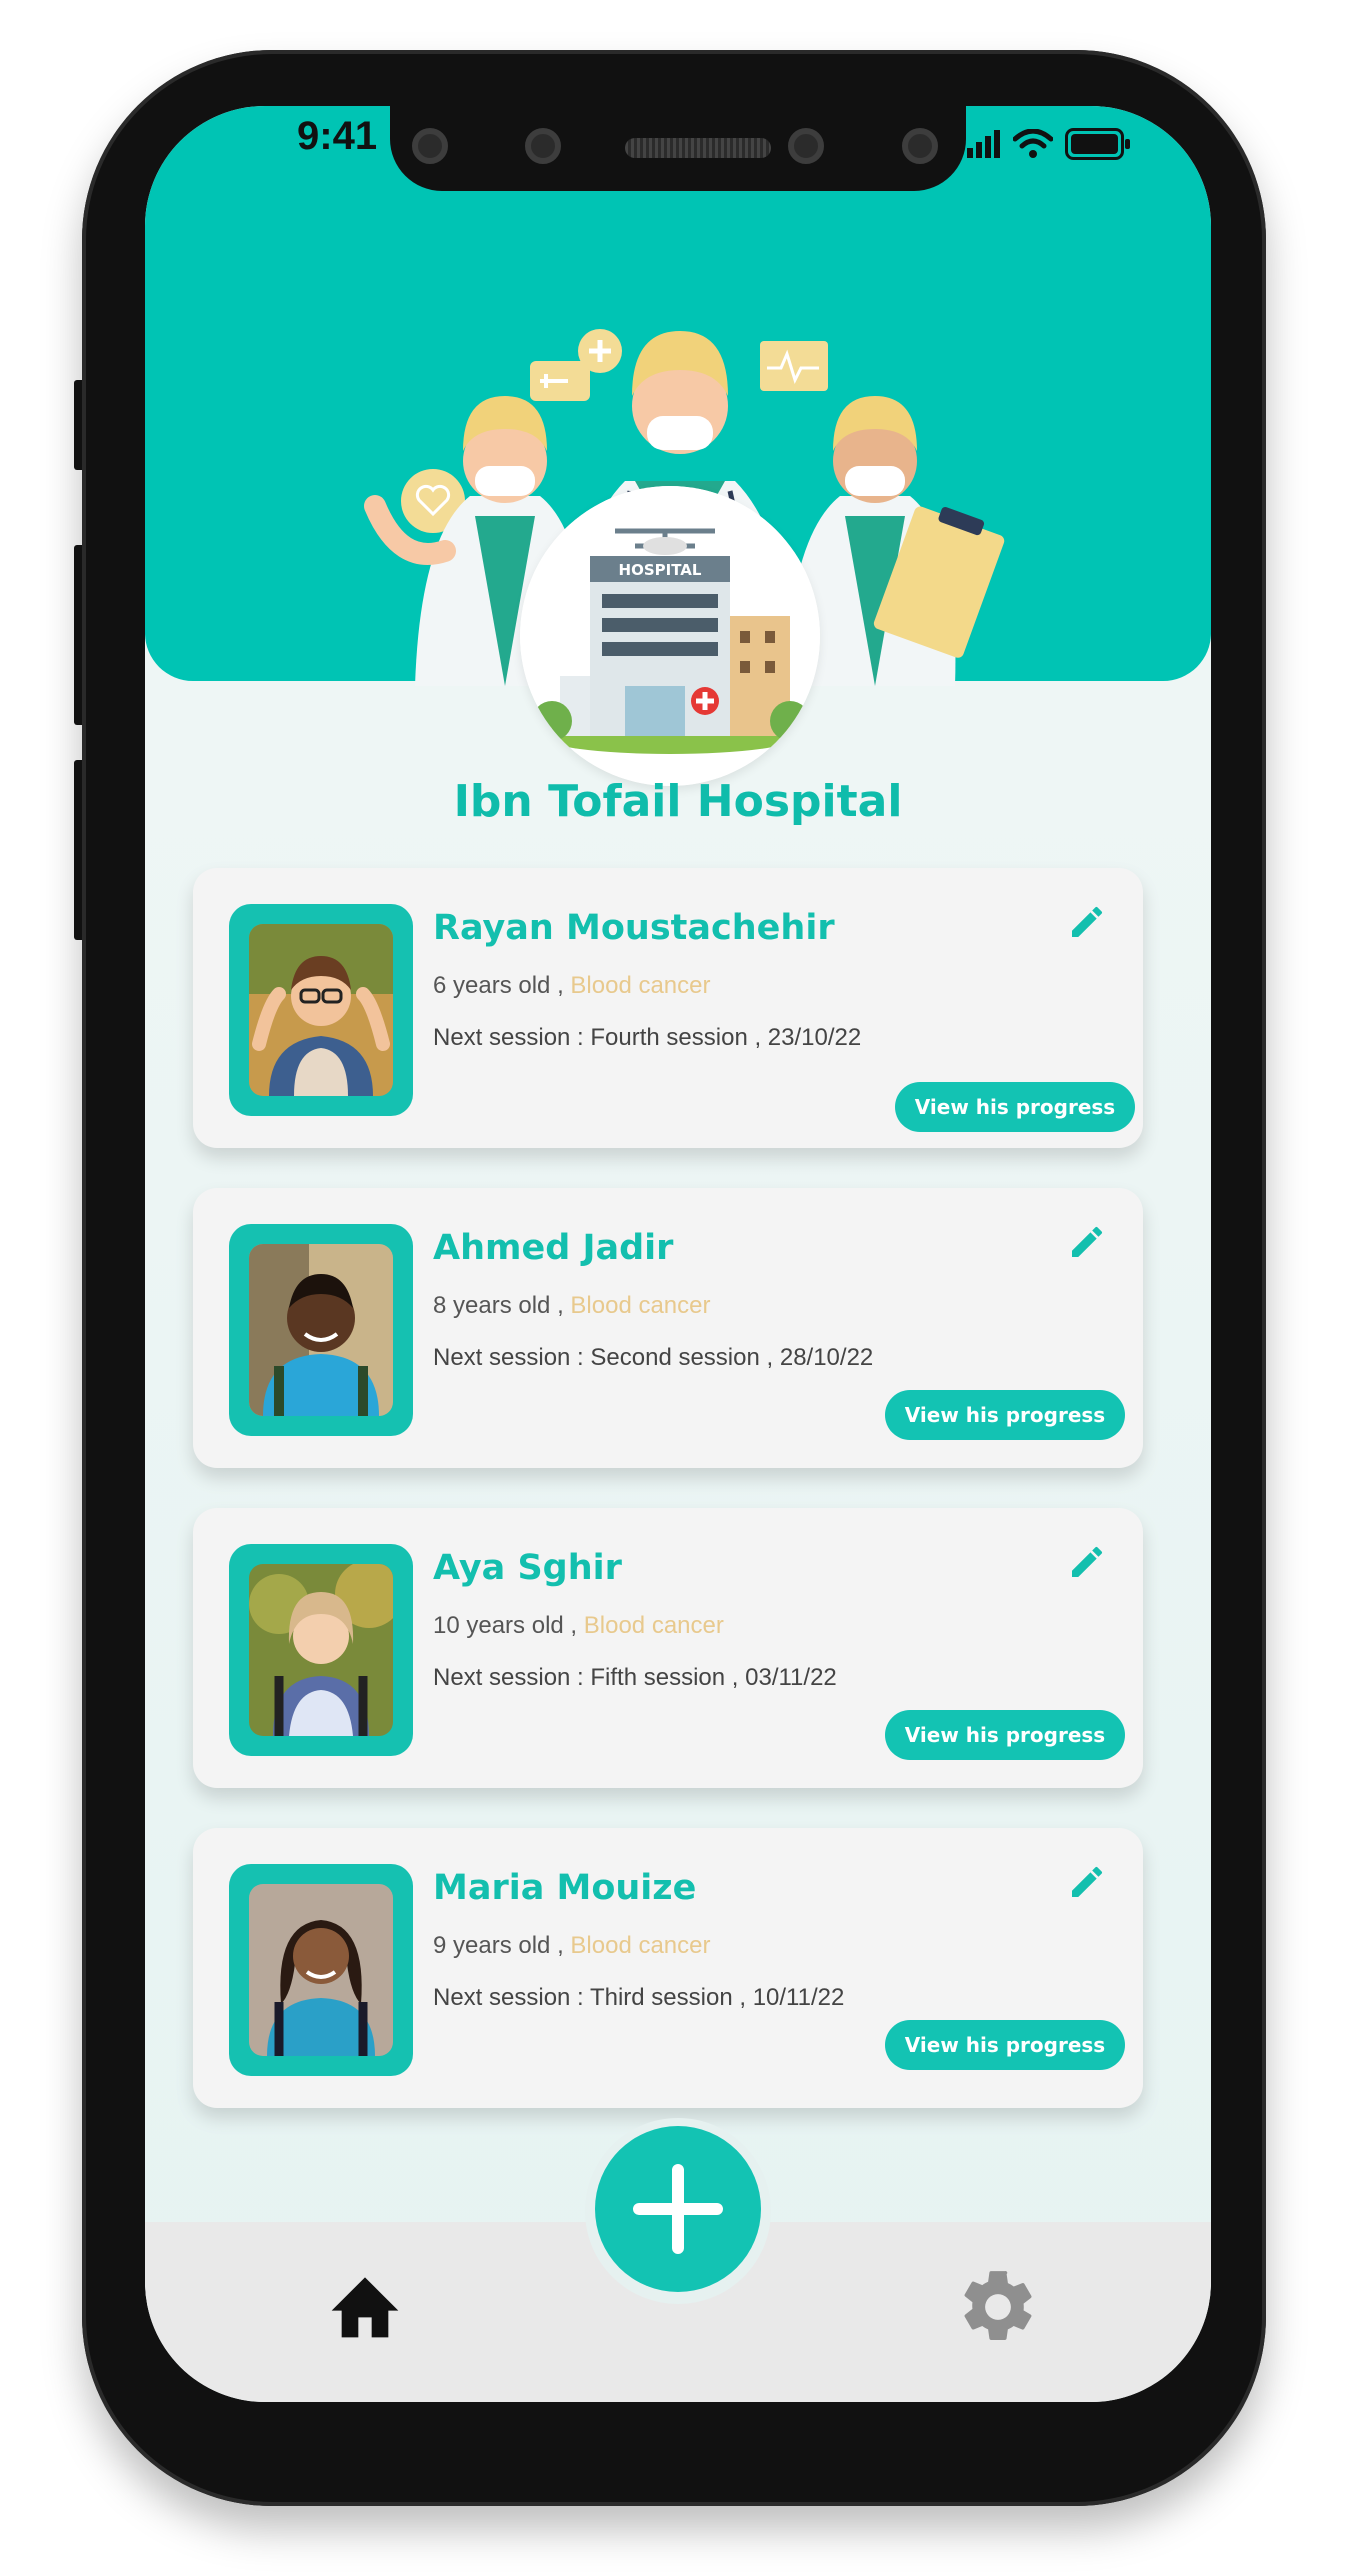  Describe the element at coordinates (698, 148) in the screenshot. I see `earpiece-speaker` at that location.